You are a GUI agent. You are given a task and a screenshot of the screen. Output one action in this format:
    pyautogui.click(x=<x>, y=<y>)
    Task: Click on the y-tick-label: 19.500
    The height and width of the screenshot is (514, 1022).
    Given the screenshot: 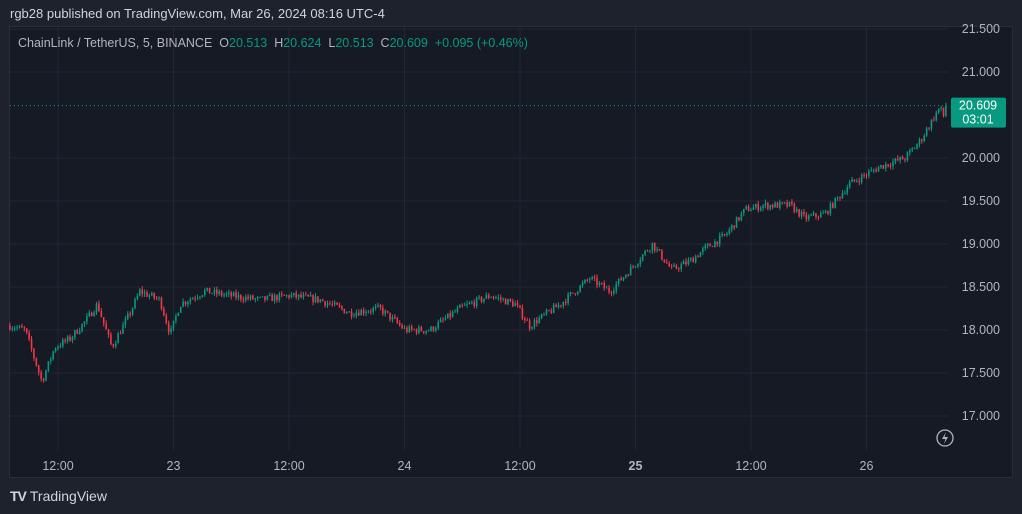 What is the action you would take?
    pyautogui.click(x=981, y=201)
    